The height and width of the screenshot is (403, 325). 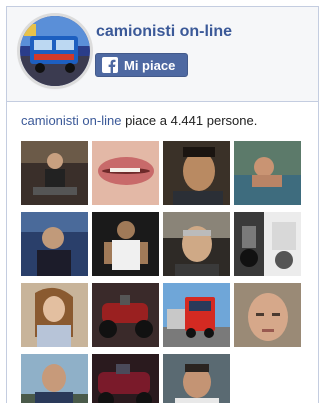 I want to click on like-button: Mi piace, so click(x=141, y=65).